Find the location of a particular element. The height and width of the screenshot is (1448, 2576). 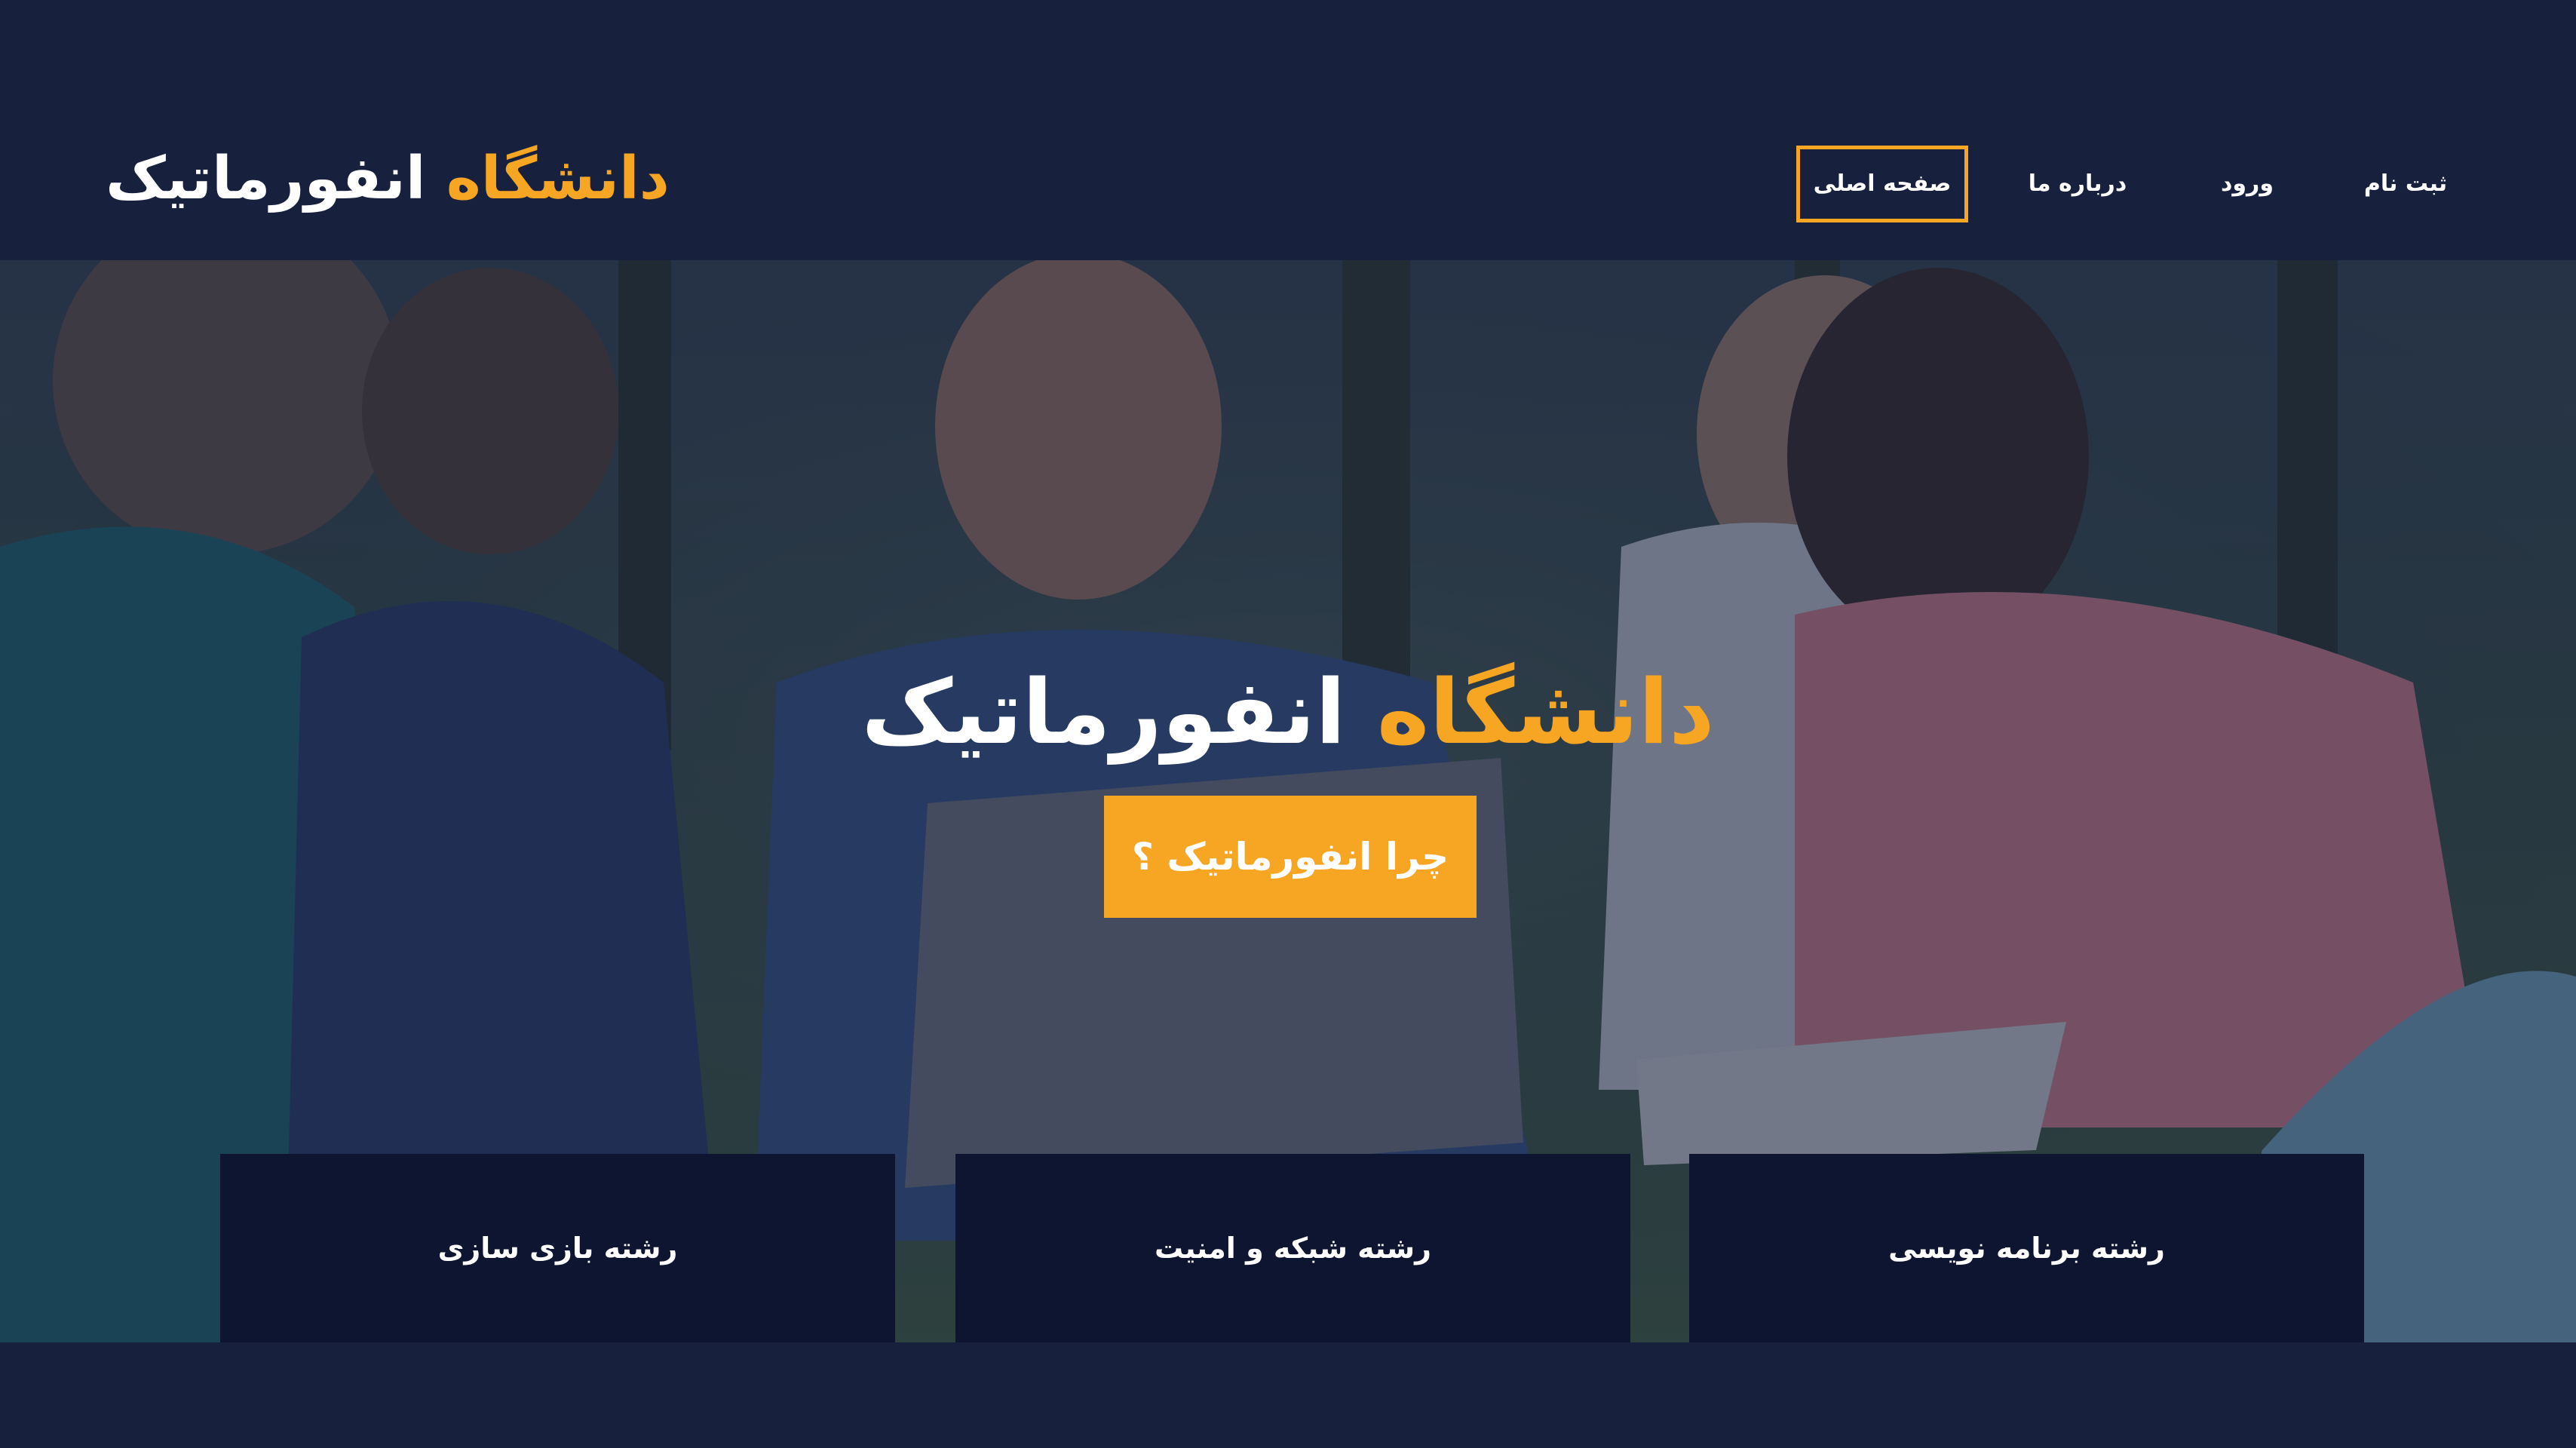

site-logo: دانشگاه انفورماتیک is located at coordinates (388, 178).